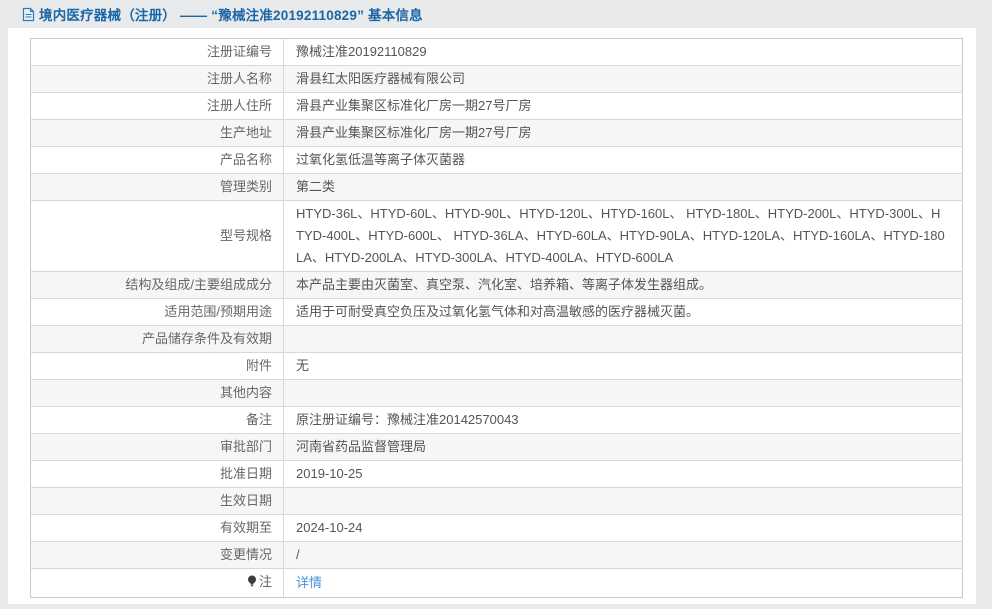 Image resolution: width=992 pixels, height=609 pixels. What do you see at coordinates (496, 474) in the screenshot?
I see `table-row: 批准日期 2019-10-25` at bounding box center [496, 474].